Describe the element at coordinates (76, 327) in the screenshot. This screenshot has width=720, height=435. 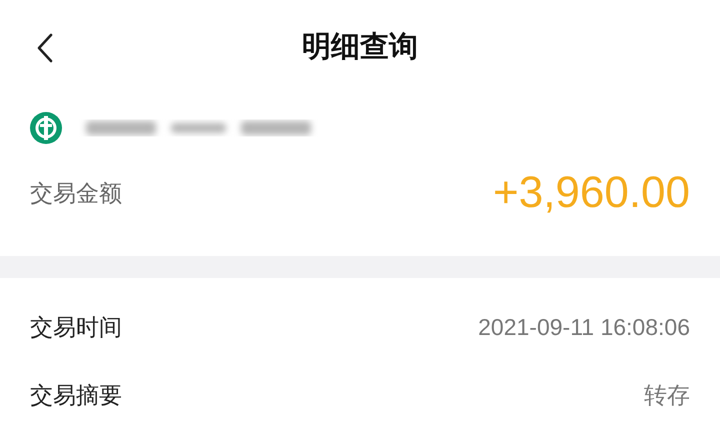
I see `detail-label: 交易时间` at that location.